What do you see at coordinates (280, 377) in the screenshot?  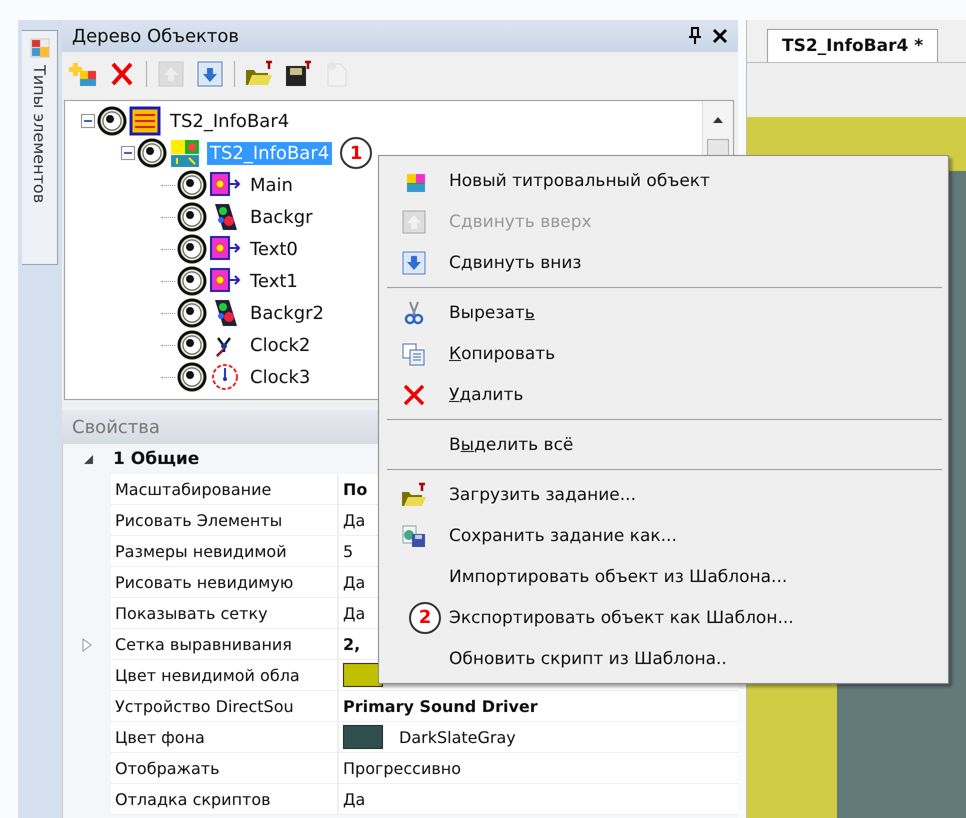 I see `tree-node-label: Clock3` at bounding box center [280, 377].